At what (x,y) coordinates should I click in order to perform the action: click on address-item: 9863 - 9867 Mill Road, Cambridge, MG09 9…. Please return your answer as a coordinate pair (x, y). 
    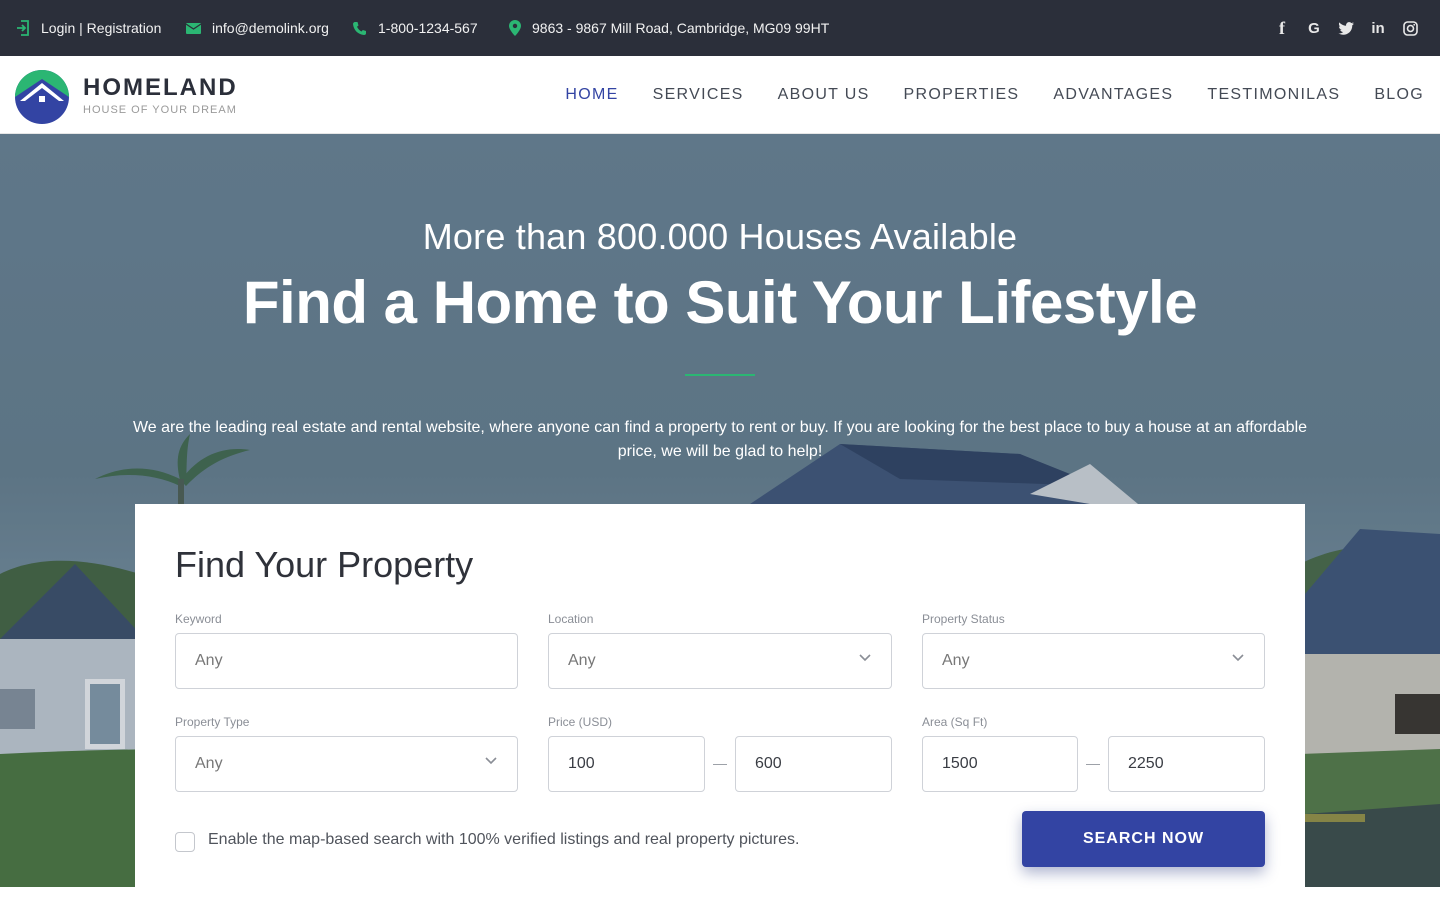
    Looking at the image, I should click on (669, 28).